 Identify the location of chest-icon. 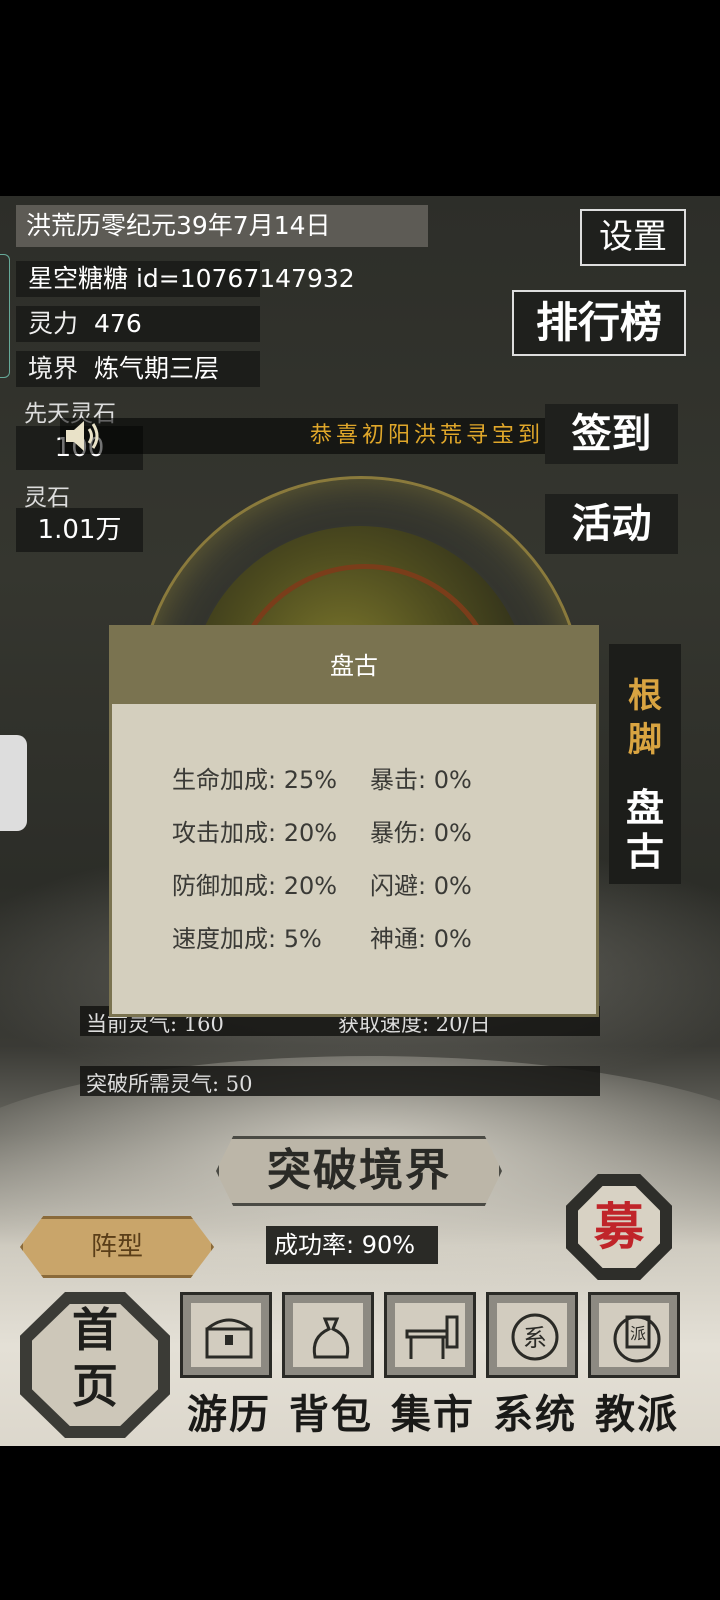
(226, 1335).